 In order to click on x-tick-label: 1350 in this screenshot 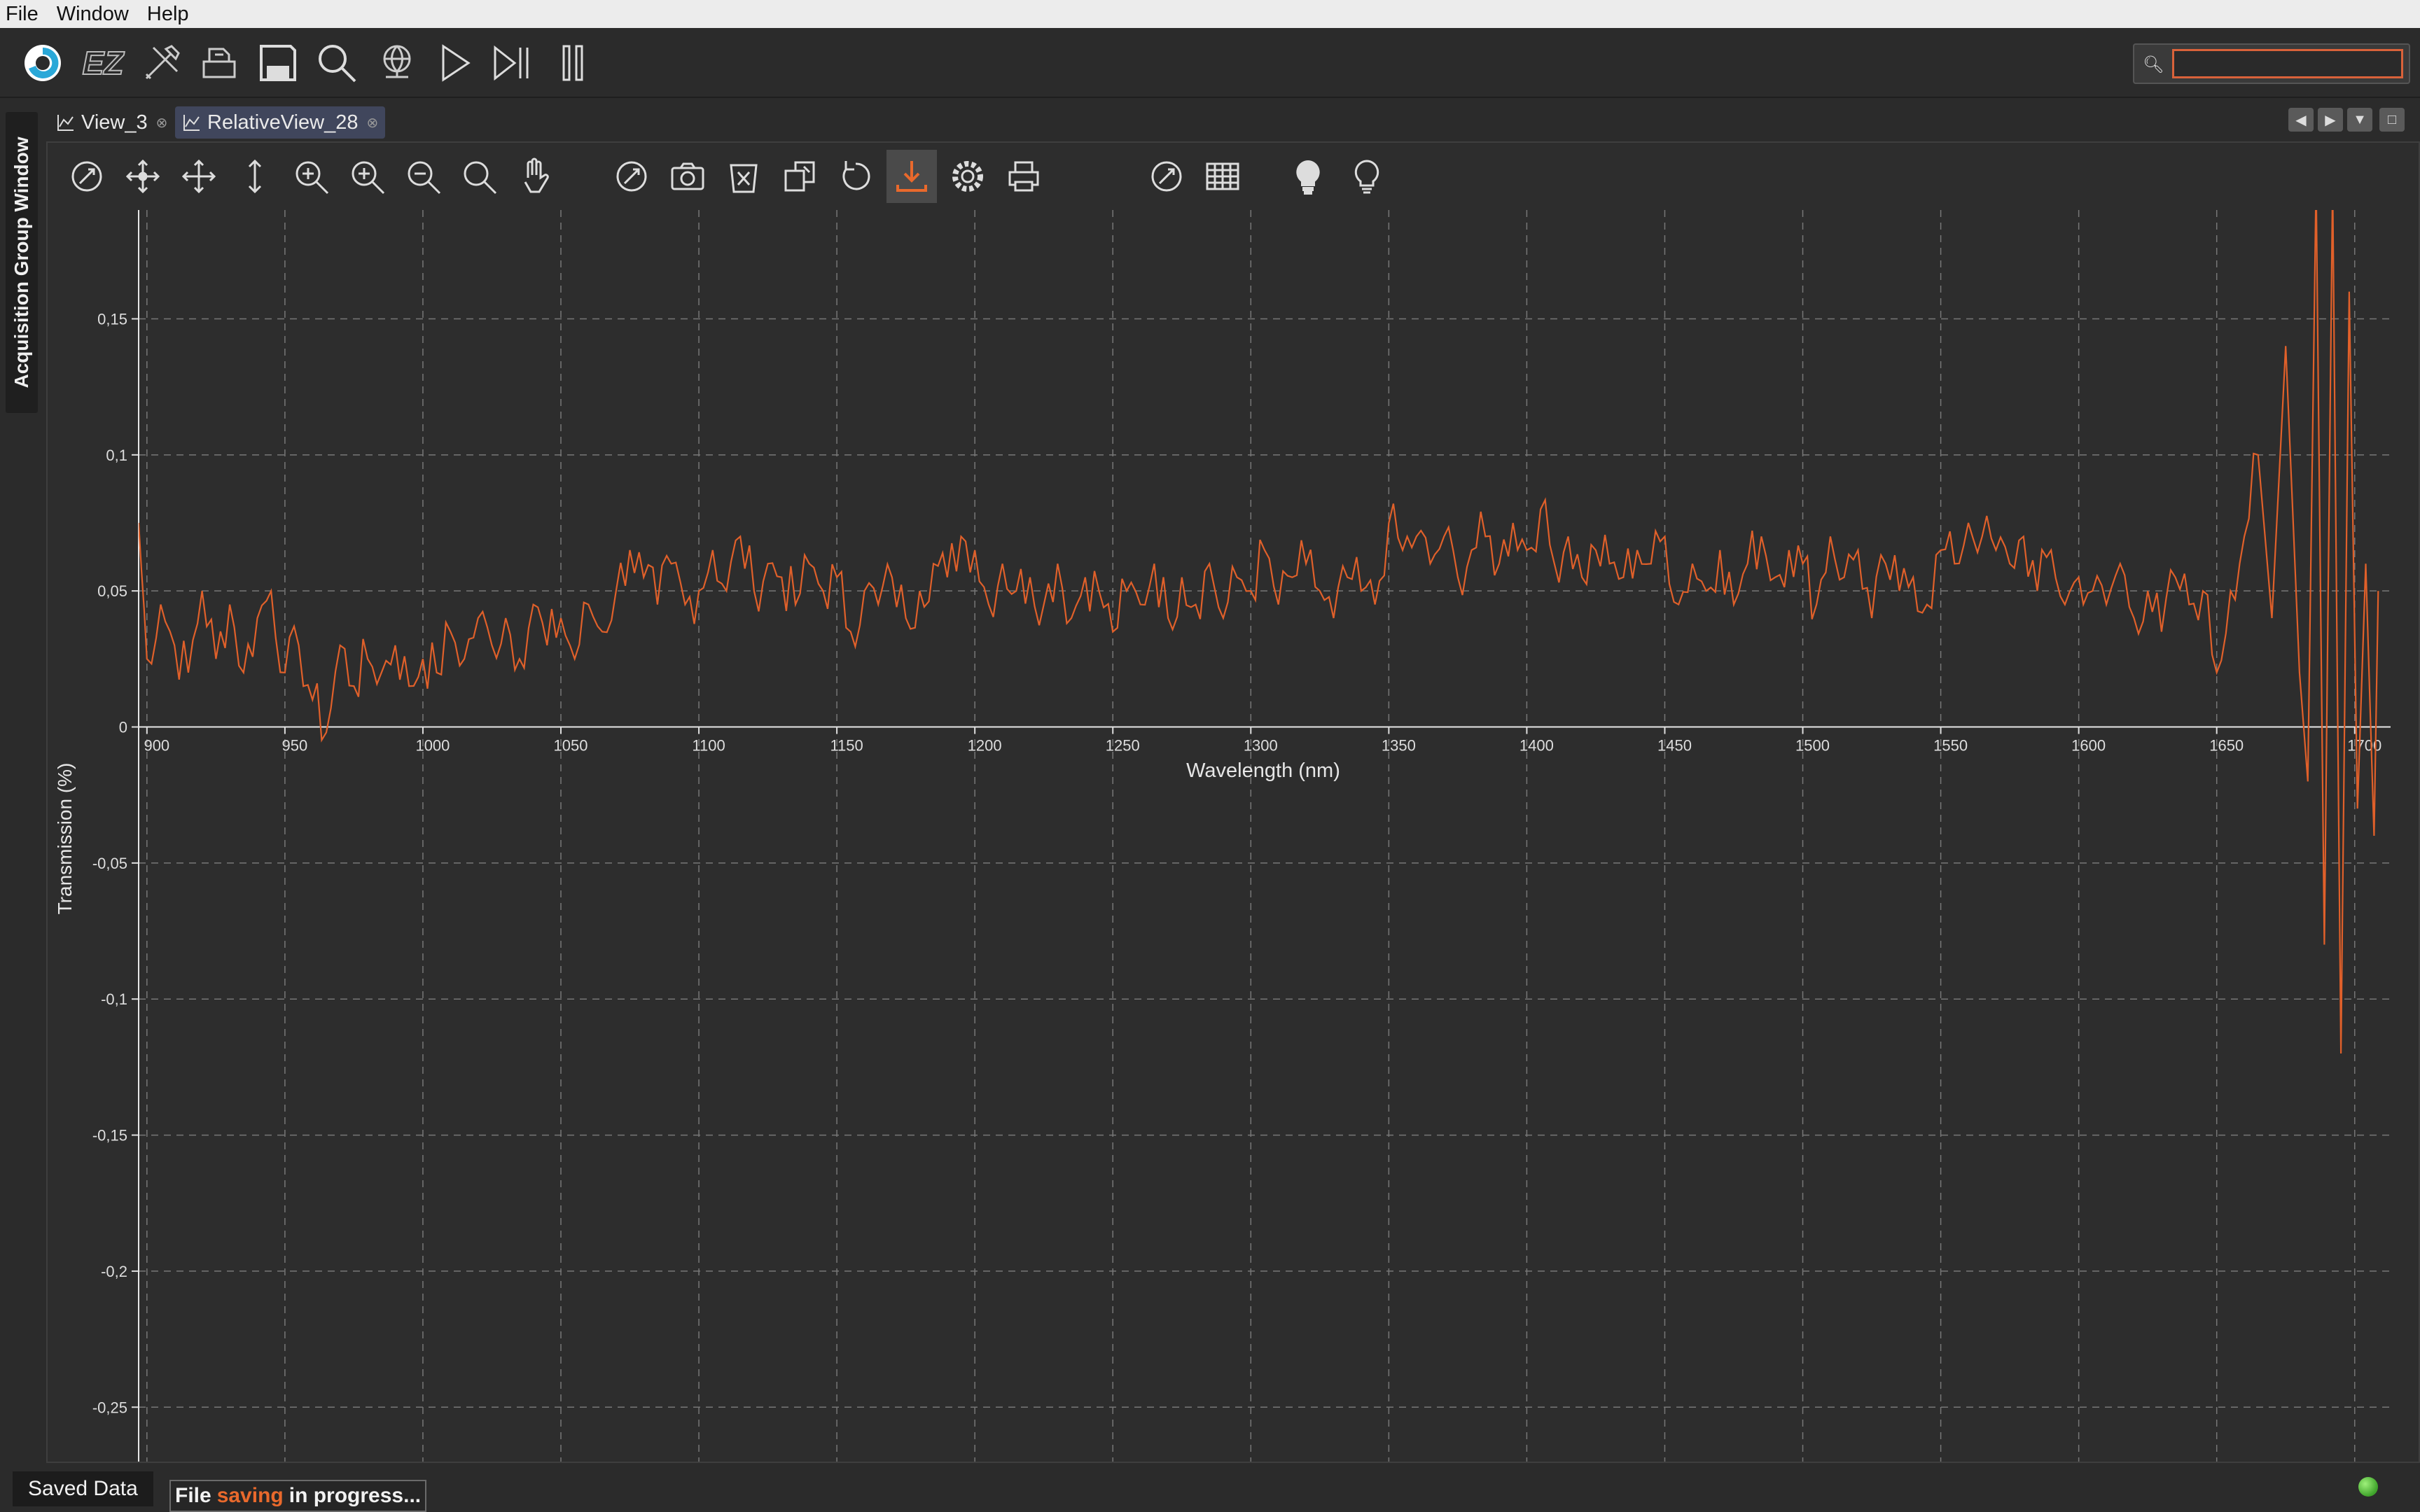, I will do `click(1399, 746)`.